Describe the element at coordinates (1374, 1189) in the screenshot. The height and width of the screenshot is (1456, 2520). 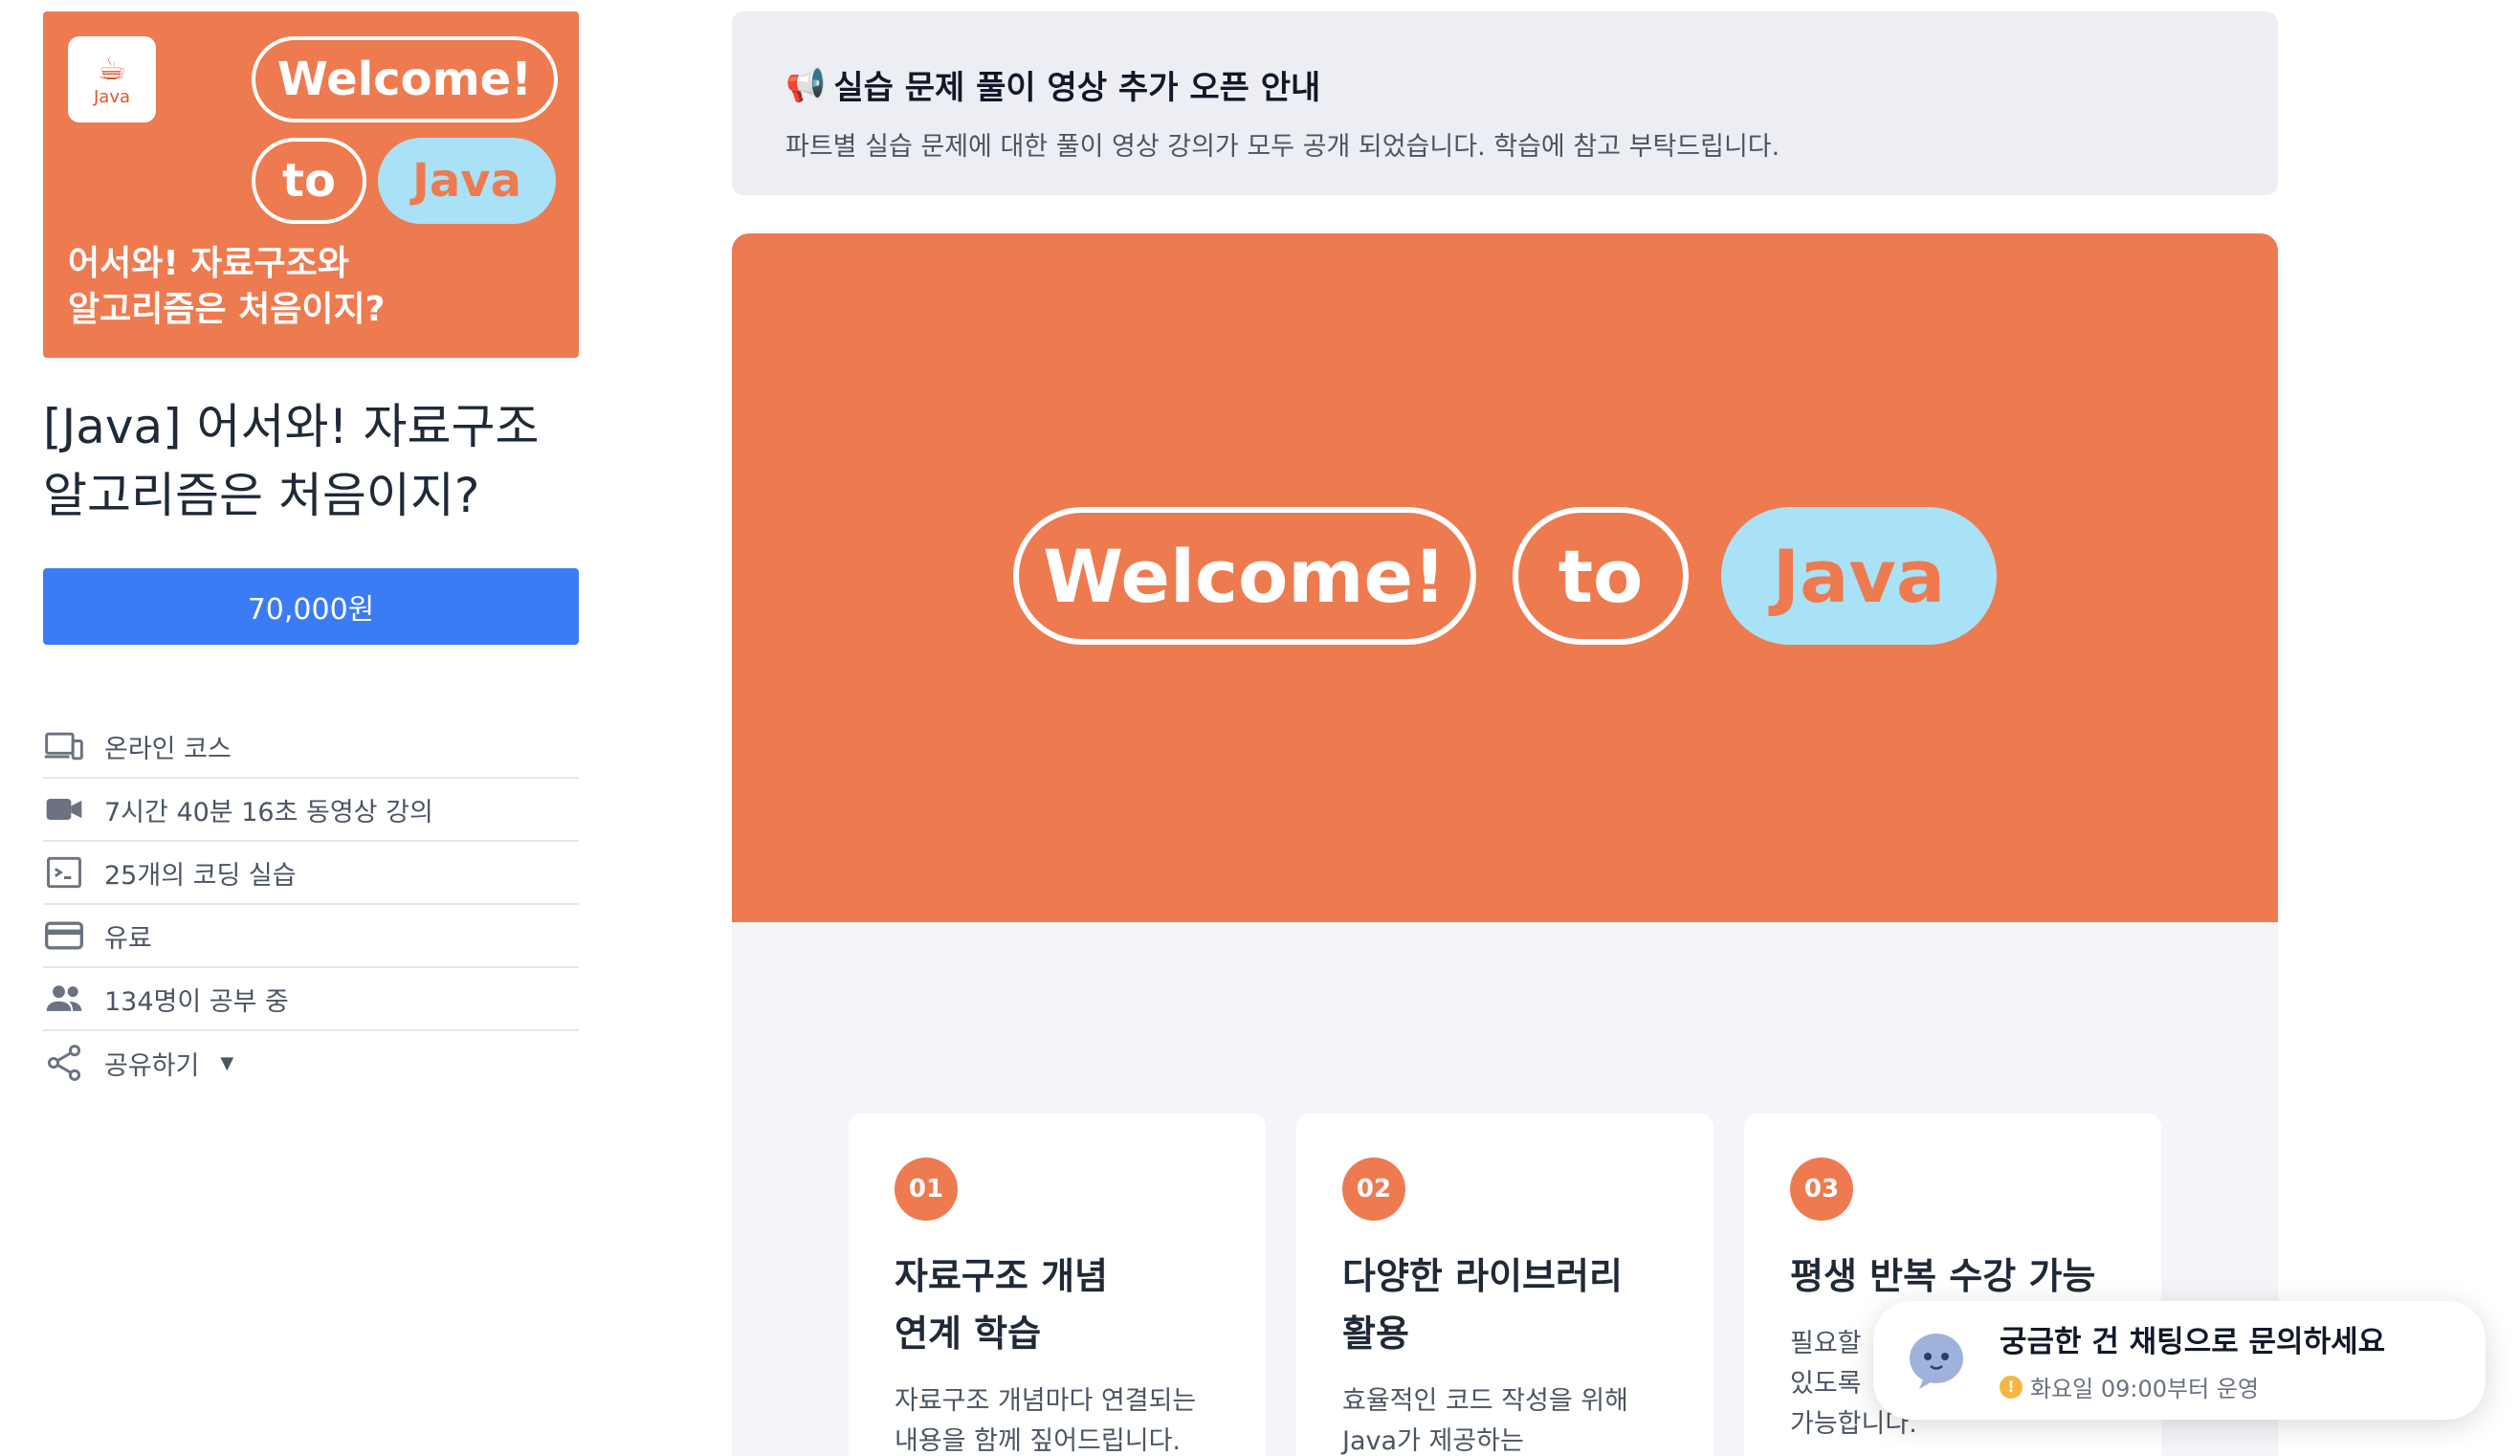
I see `feature-number-badge: 02` at that location.